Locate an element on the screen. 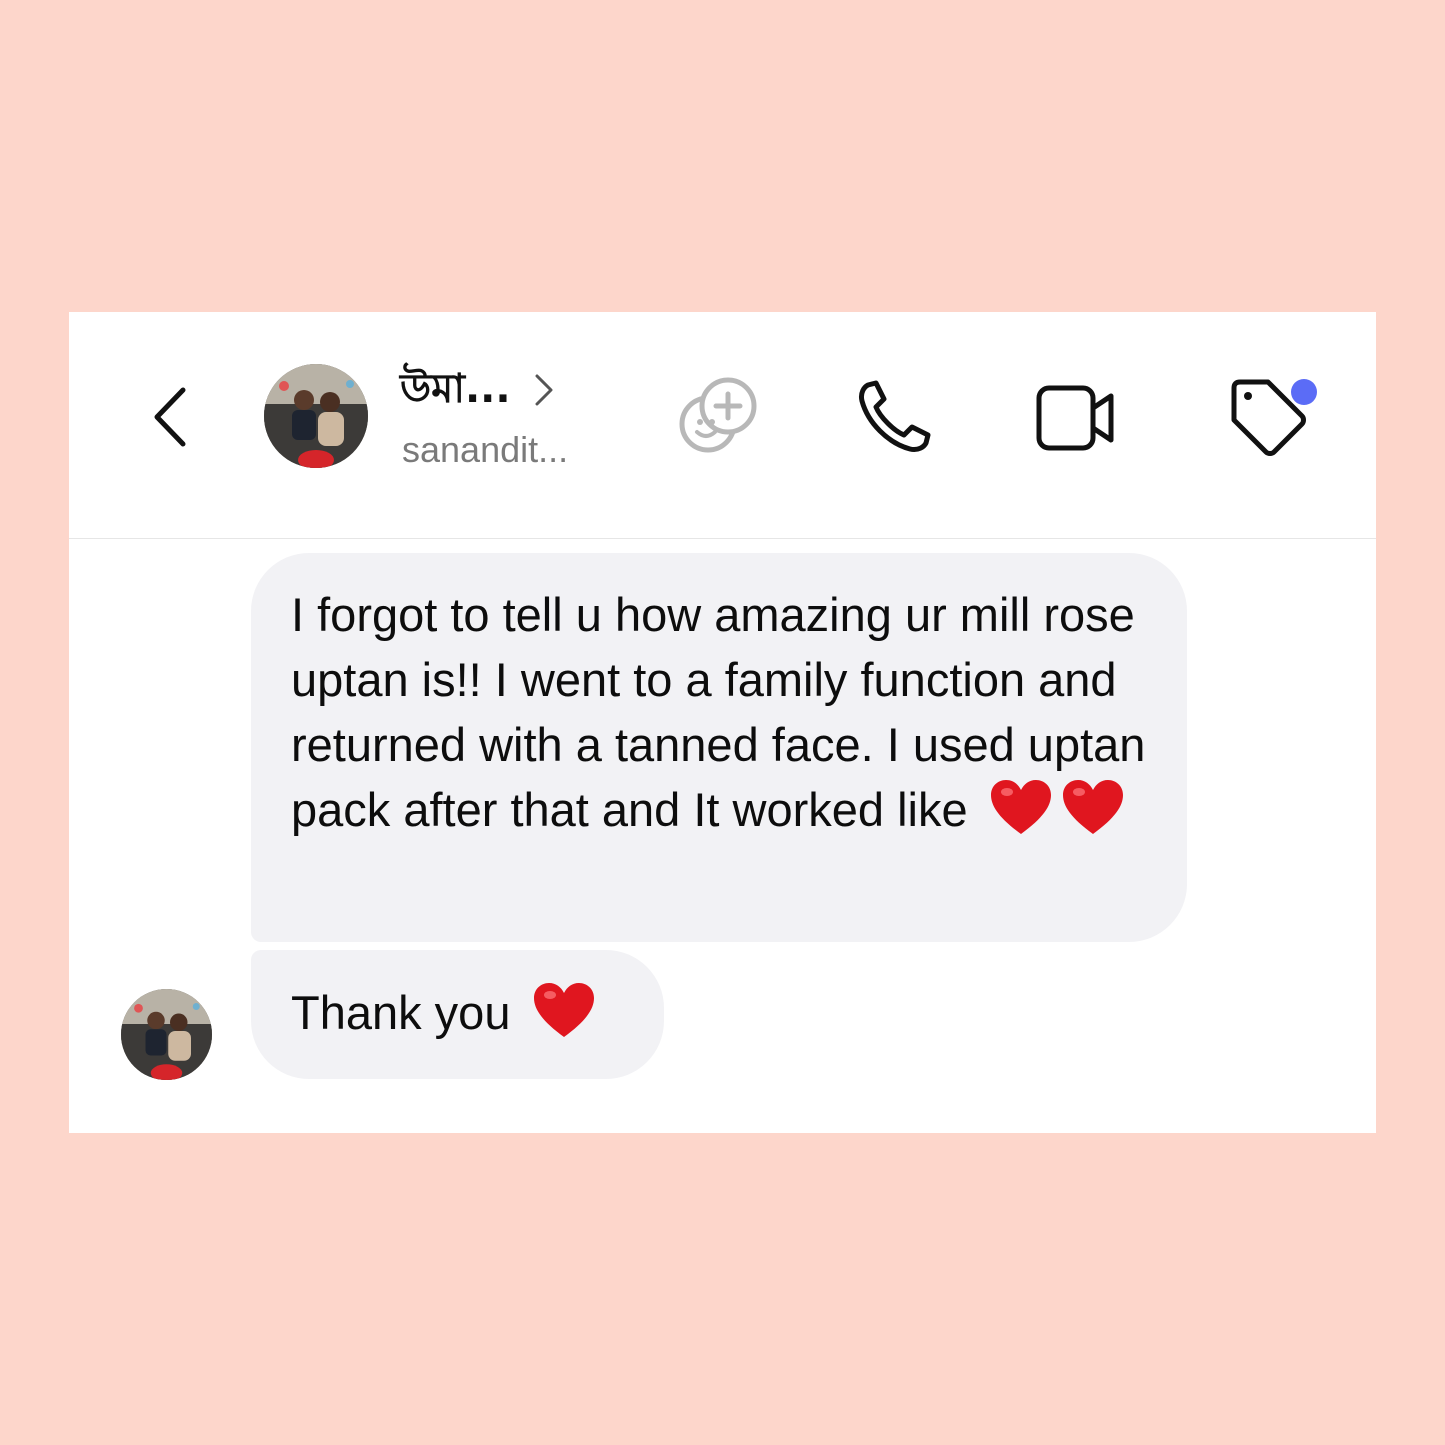  notification-dot is located at coordinates (1304, 392).